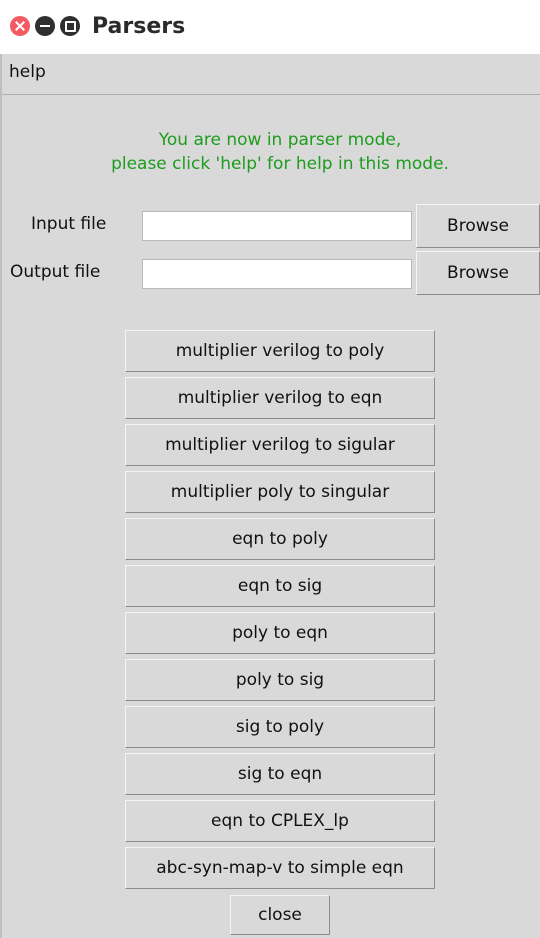  What do you see at coordinates (20, 26) in the screenshot?
I see `close-window-icon` at bounding box center [20, 26].